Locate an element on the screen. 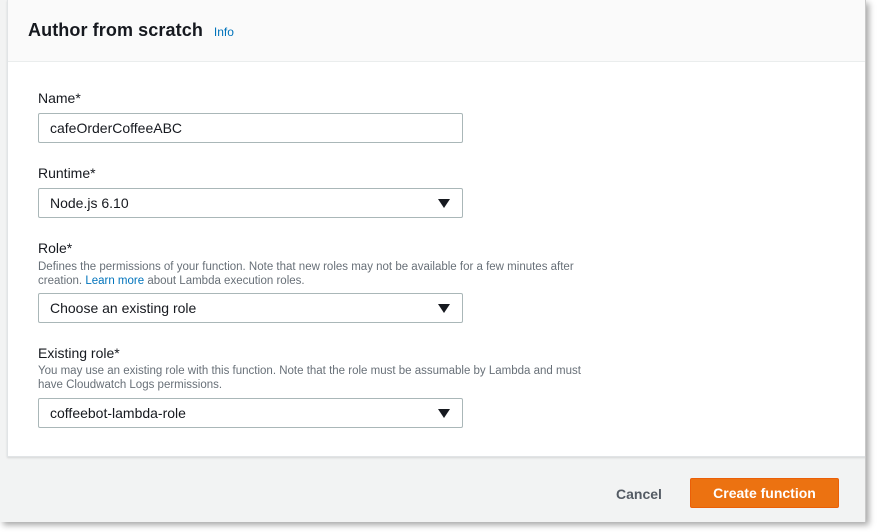  panel-header: Author from scratch Info is located at coordinates (436, 31).